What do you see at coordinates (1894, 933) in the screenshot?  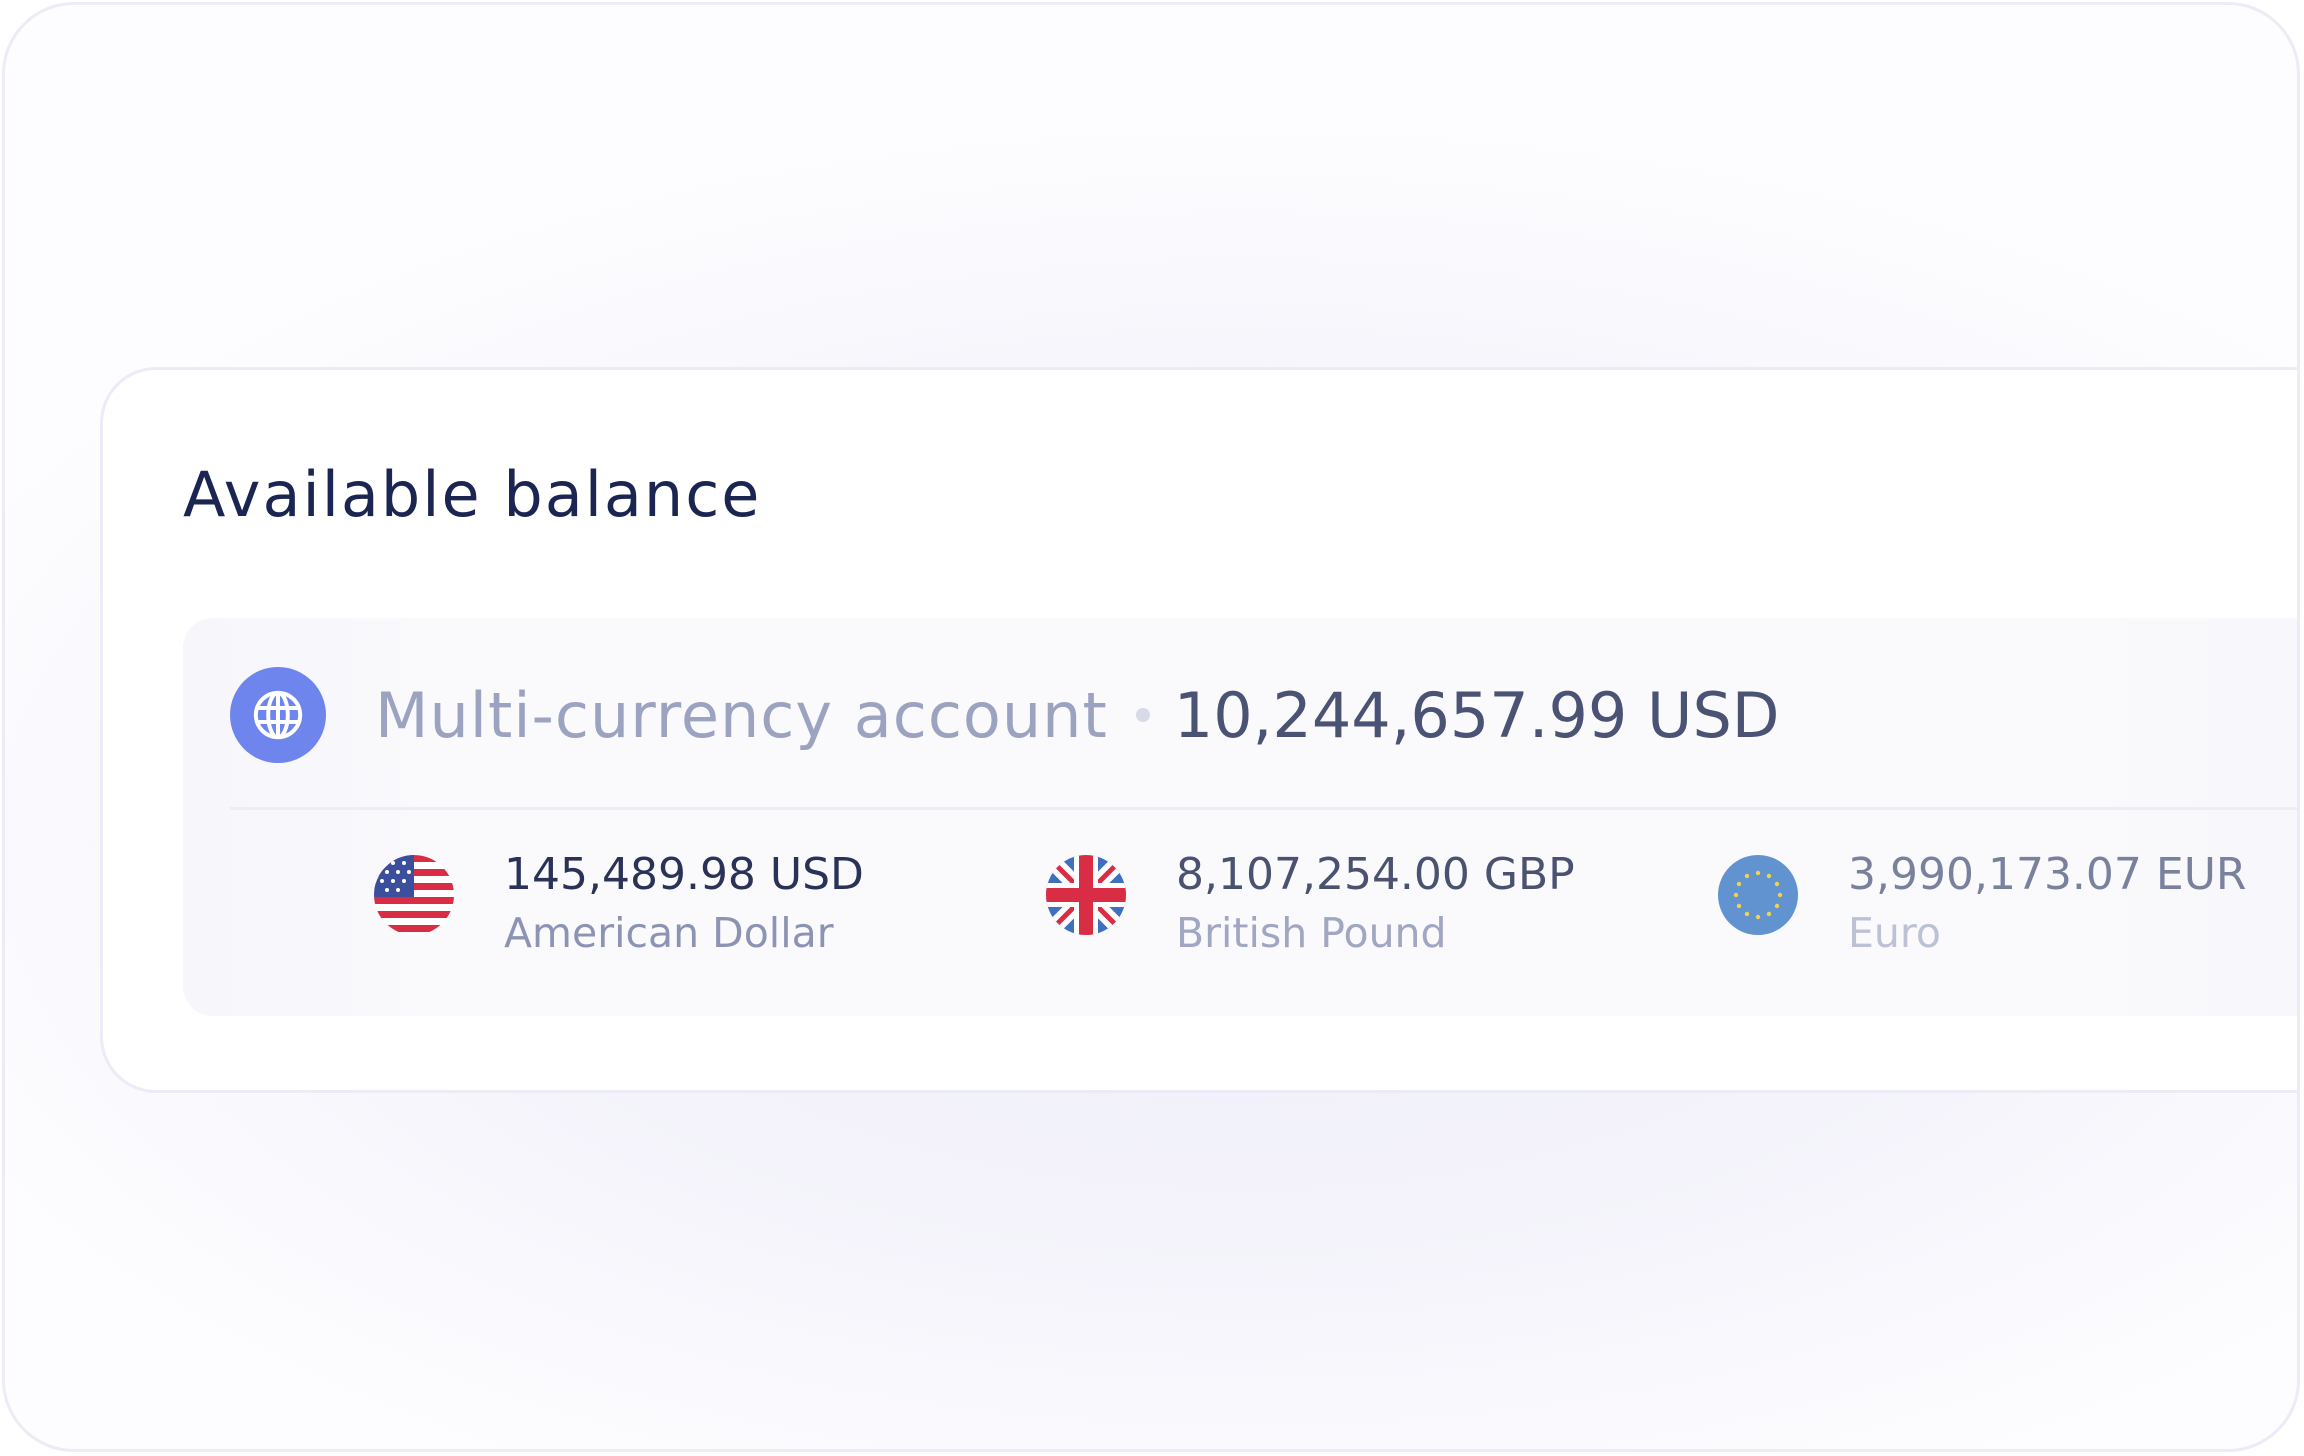 I see `currency-name: Euro` at bounding box center [1894, 933].